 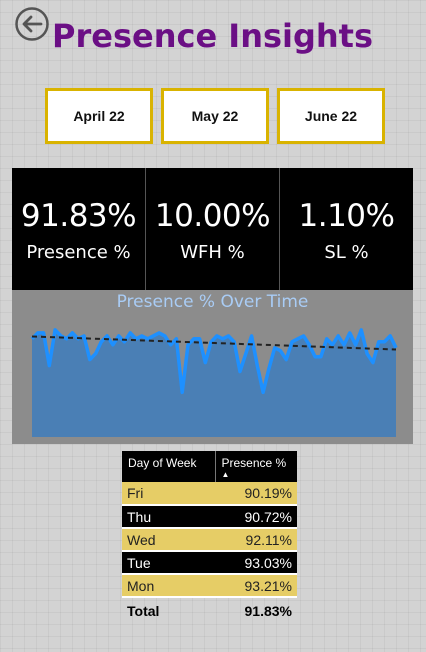 I want to click on kpi-presence: 91.83% Presence %, so click(x=79, y=229).